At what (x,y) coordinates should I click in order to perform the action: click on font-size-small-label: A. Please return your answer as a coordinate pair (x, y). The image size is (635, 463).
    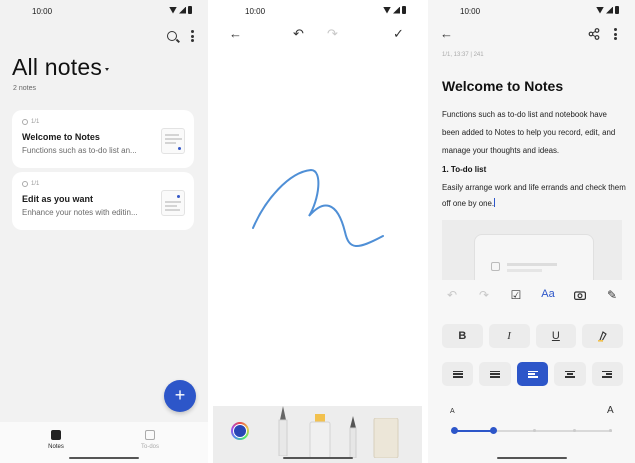
    Looking at the image, I should click on (452, 411).